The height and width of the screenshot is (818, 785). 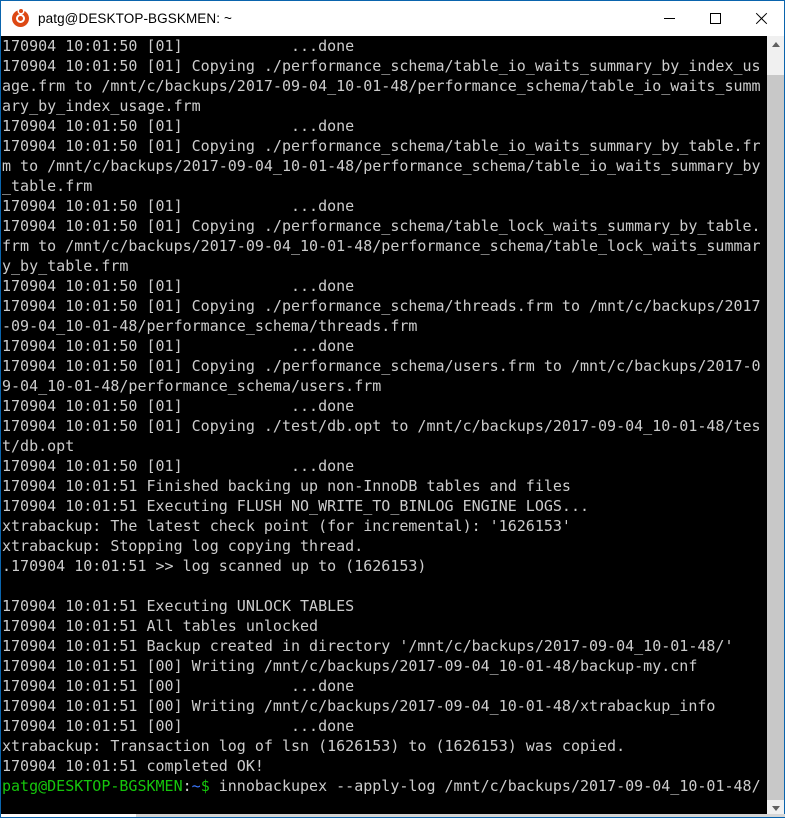 What do you see at coordinates (196, 786) in the screenshot?
I see `prompt-path: ~` at bounding box center [196, 786].